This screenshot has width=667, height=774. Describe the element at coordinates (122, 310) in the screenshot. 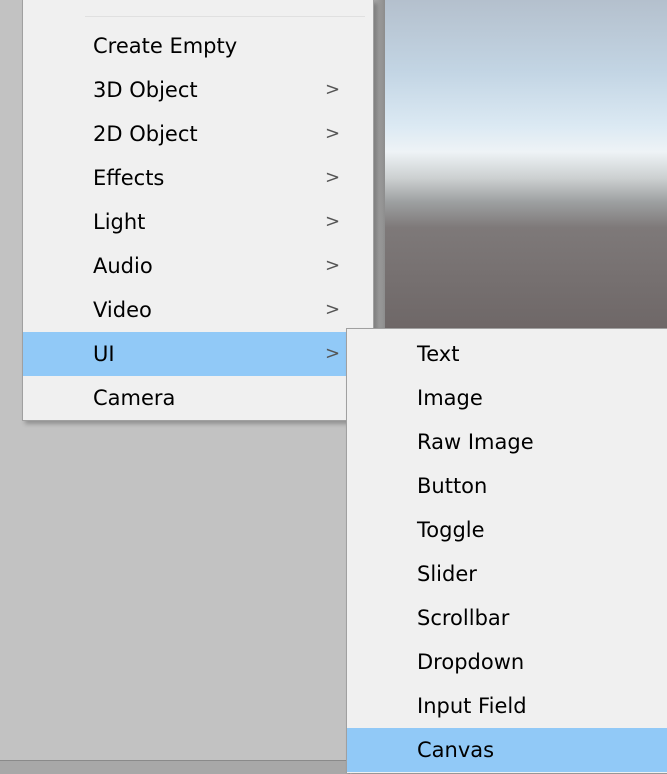

I see `menu-item-label: Video` at that location.